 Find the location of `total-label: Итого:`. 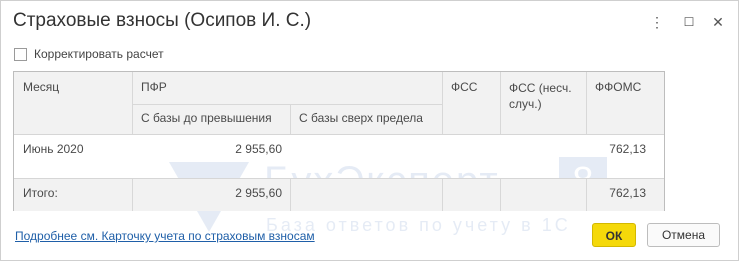

total-label: Итого: is located at coordinates (40, 193).